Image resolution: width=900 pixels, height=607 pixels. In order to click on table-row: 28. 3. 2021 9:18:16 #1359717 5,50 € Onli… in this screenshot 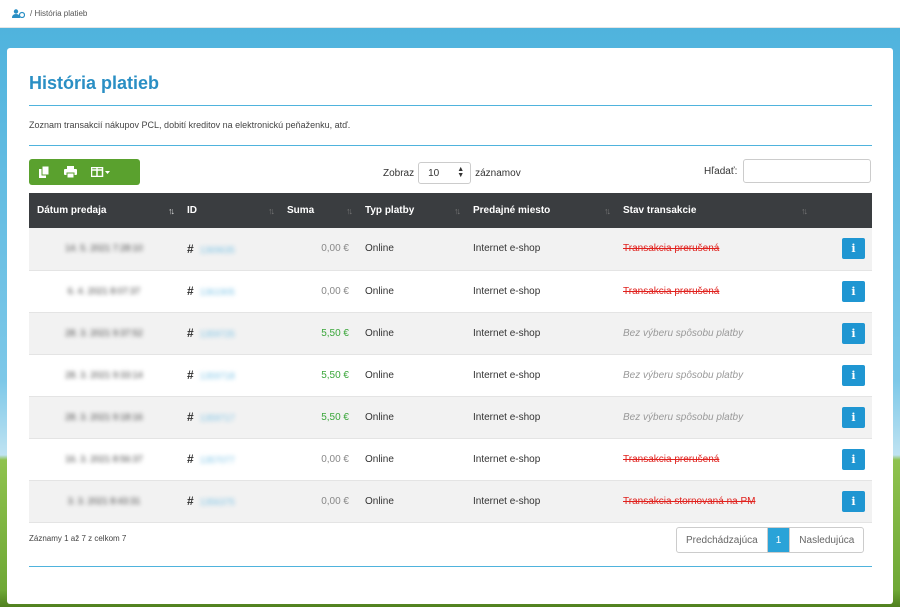, I will do `click(450, 417)`.